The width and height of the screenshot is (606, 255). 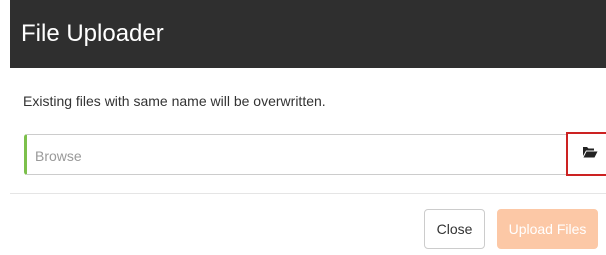 I want to click on dialog-title: File Uploader, so click(x=92, y=33).